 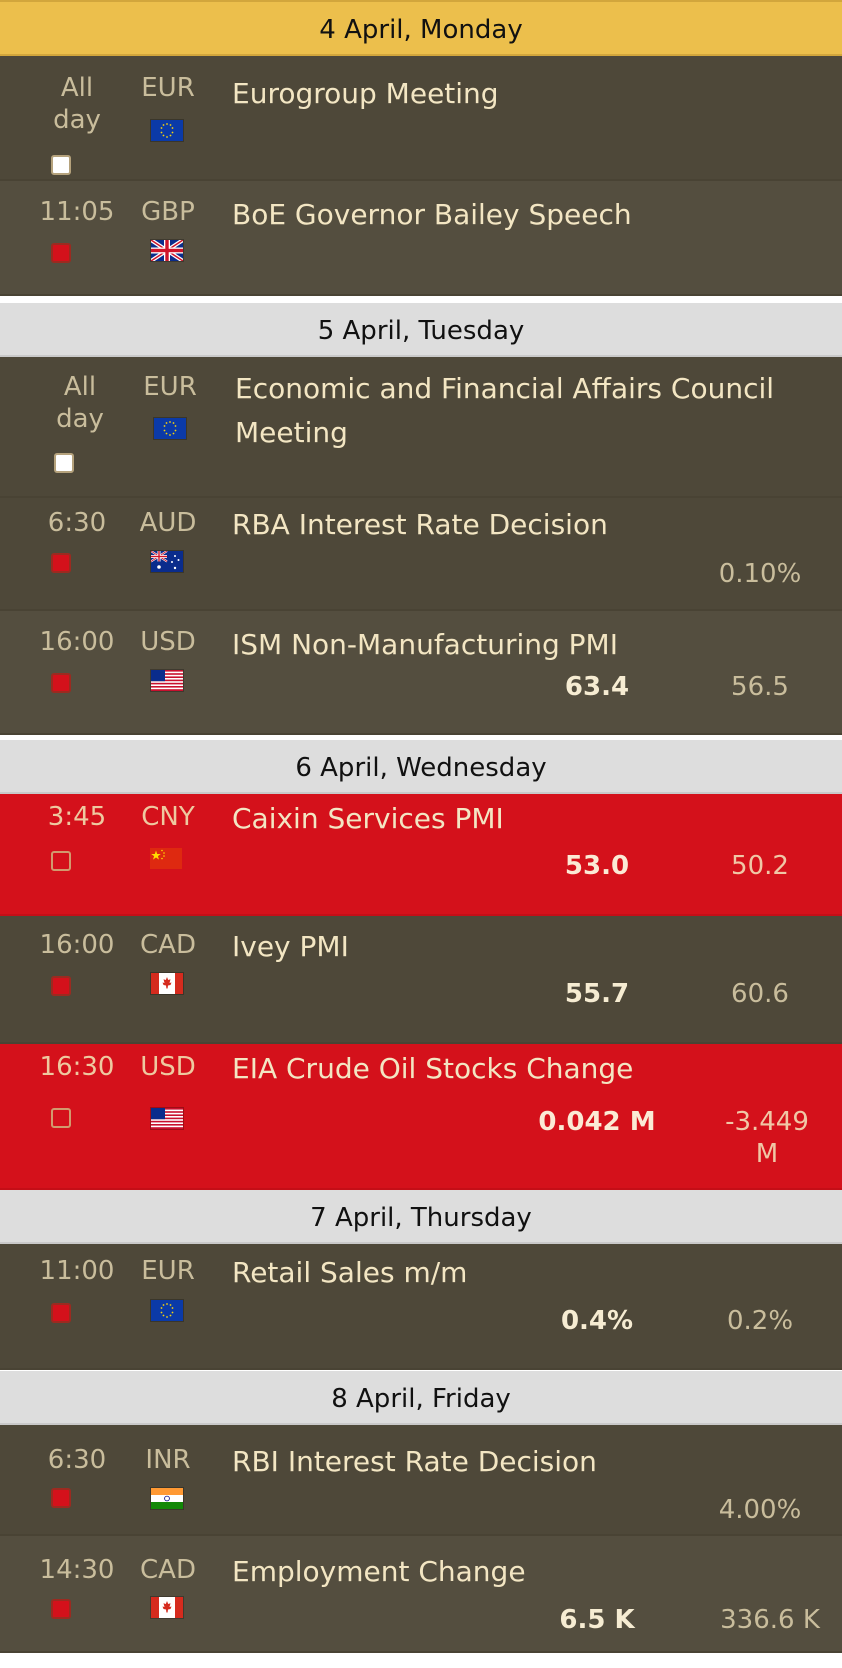 What do you see at coordinates (421, 118) in the screenshot?
I see `event-row: All day EUR Eurogroup Meeting` at bounding box center [421, 118].